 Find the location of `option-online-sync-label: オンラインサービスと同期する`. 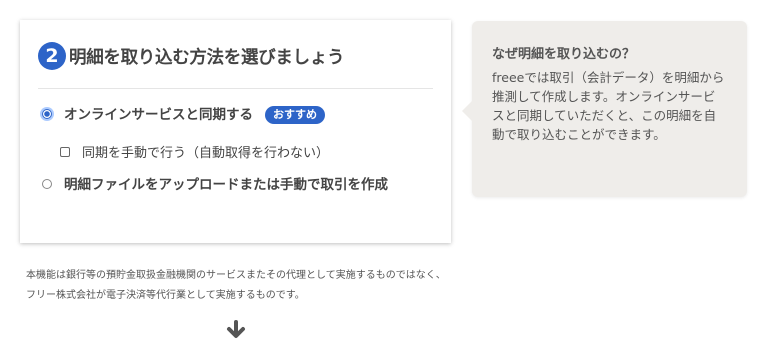

option-online-sync-label: オンラインサービスと同期する is located at coordinates (158, 115).